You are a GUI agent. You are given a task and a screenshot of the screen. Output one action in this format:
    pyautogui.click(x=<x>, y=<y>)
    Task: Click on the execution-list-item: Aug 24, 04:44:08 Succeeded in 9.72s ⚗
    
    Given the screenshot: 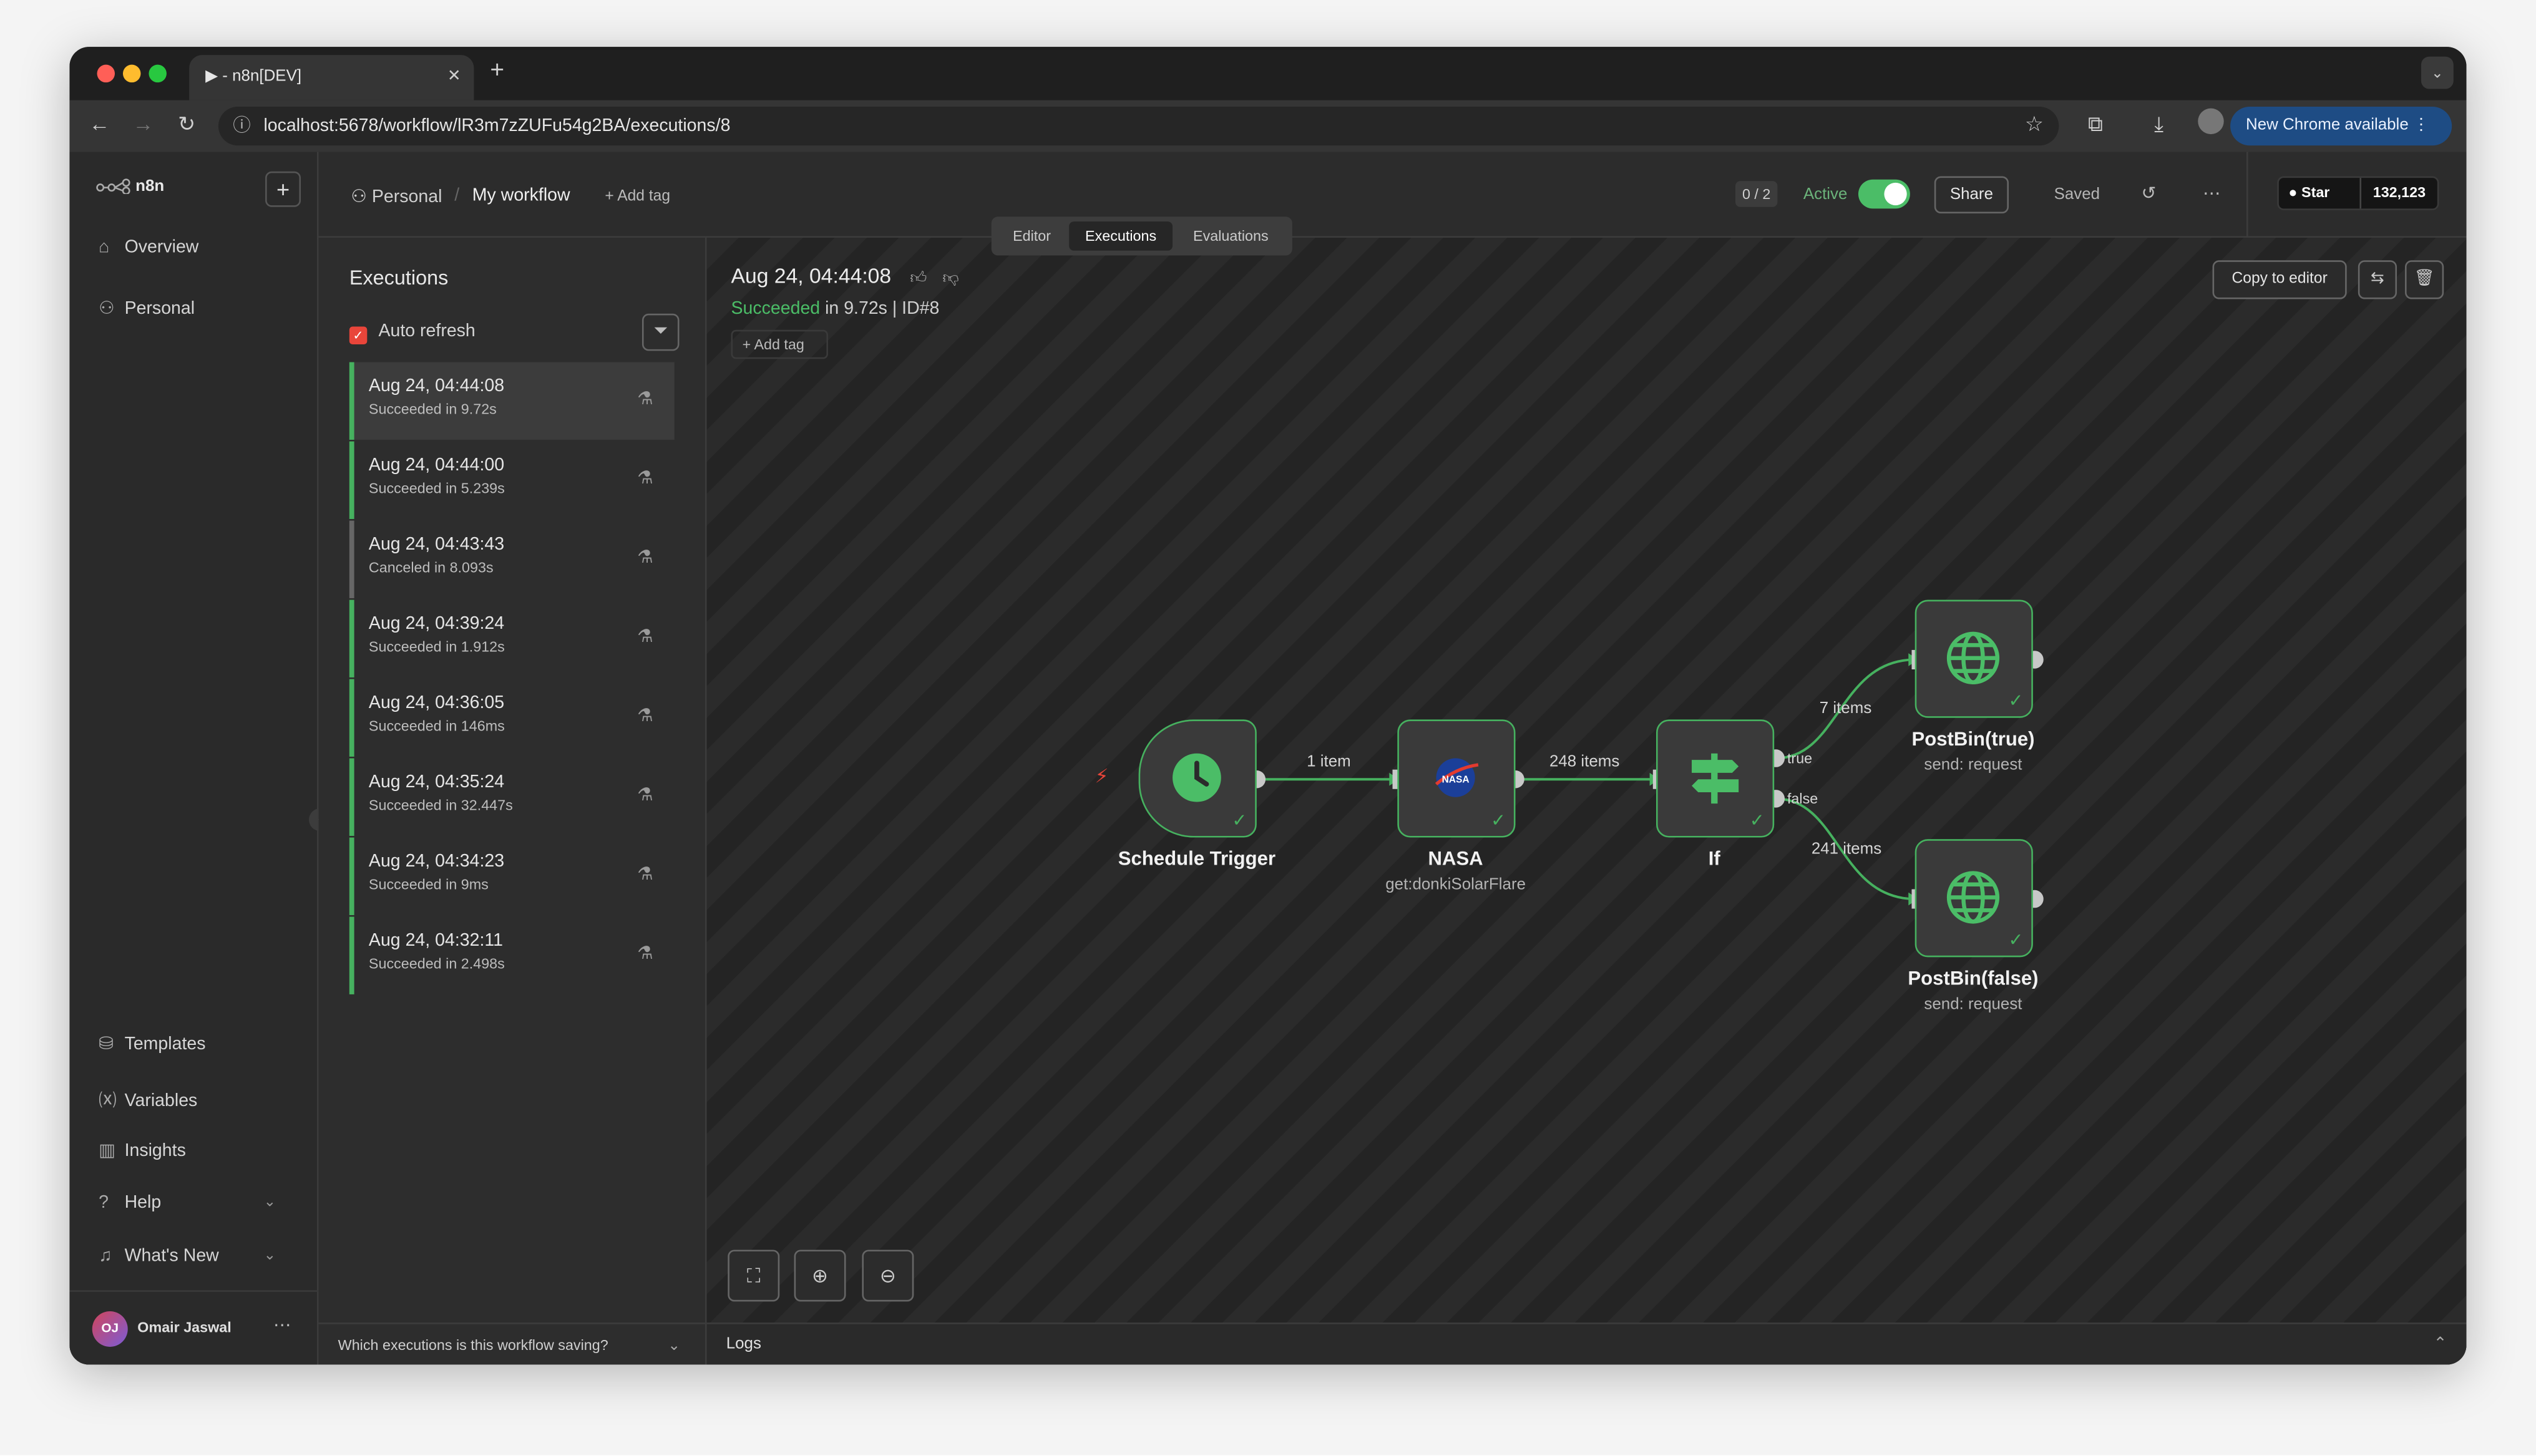 What is the action you would take?
    pyautogui.click(x=512, y=401)
    